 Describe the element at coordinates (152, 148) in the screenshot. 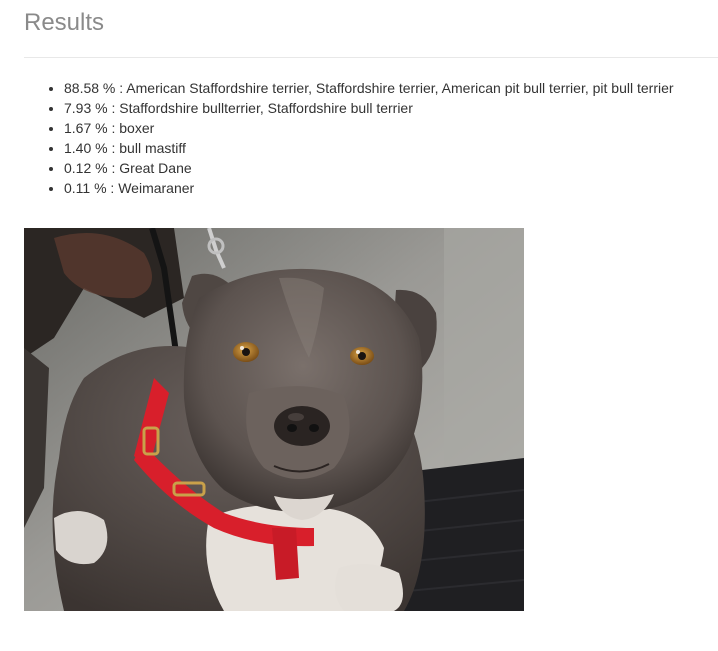

I see `result-label: bull mastiff` at that location.